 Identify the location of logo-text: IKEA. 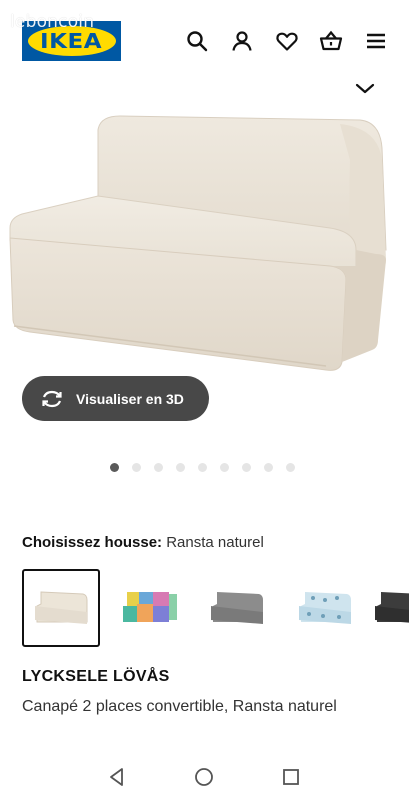
(71, 41).